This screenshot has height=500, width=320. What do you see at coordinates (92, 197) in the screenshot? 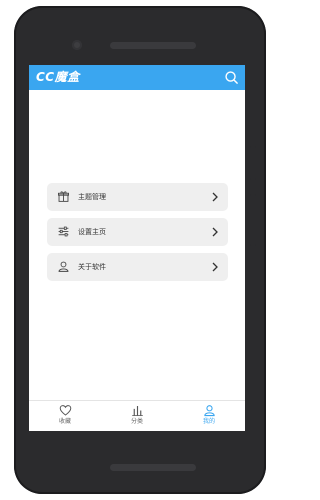
I see `menu-item-label: 主题管理` at bounding box center [92, 197].